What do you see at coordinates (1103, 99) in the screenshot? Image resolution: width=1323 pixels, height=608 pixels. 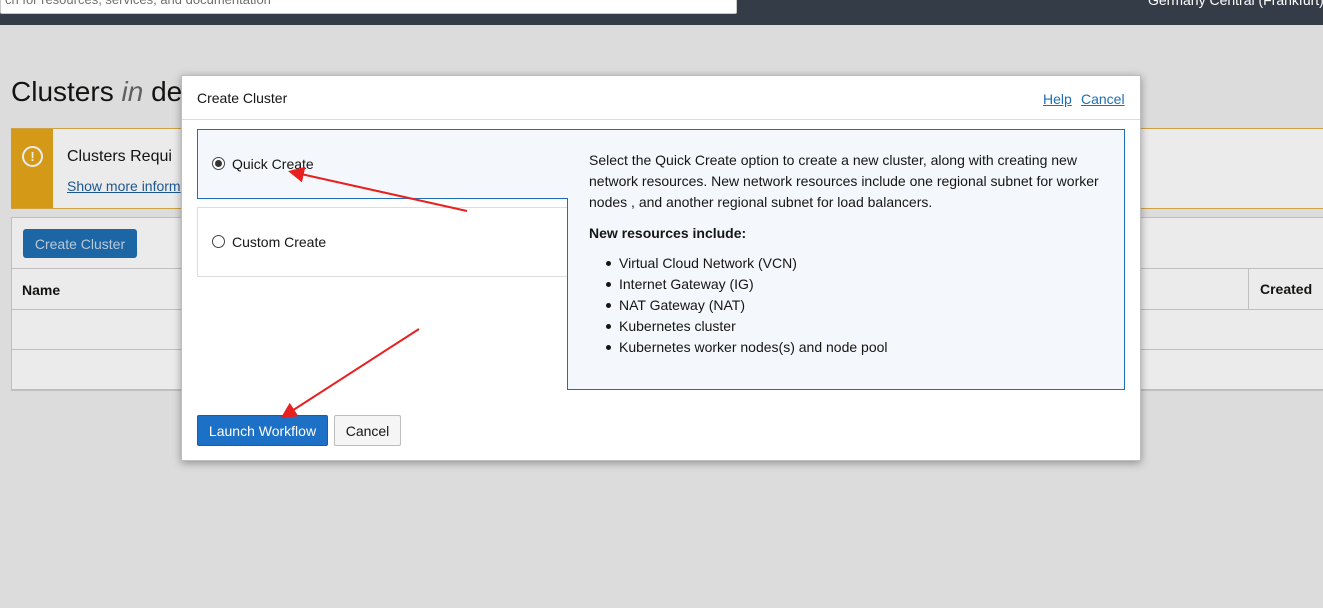 I see `cancel-link: Cancel` at bounding box center [1103, 99].